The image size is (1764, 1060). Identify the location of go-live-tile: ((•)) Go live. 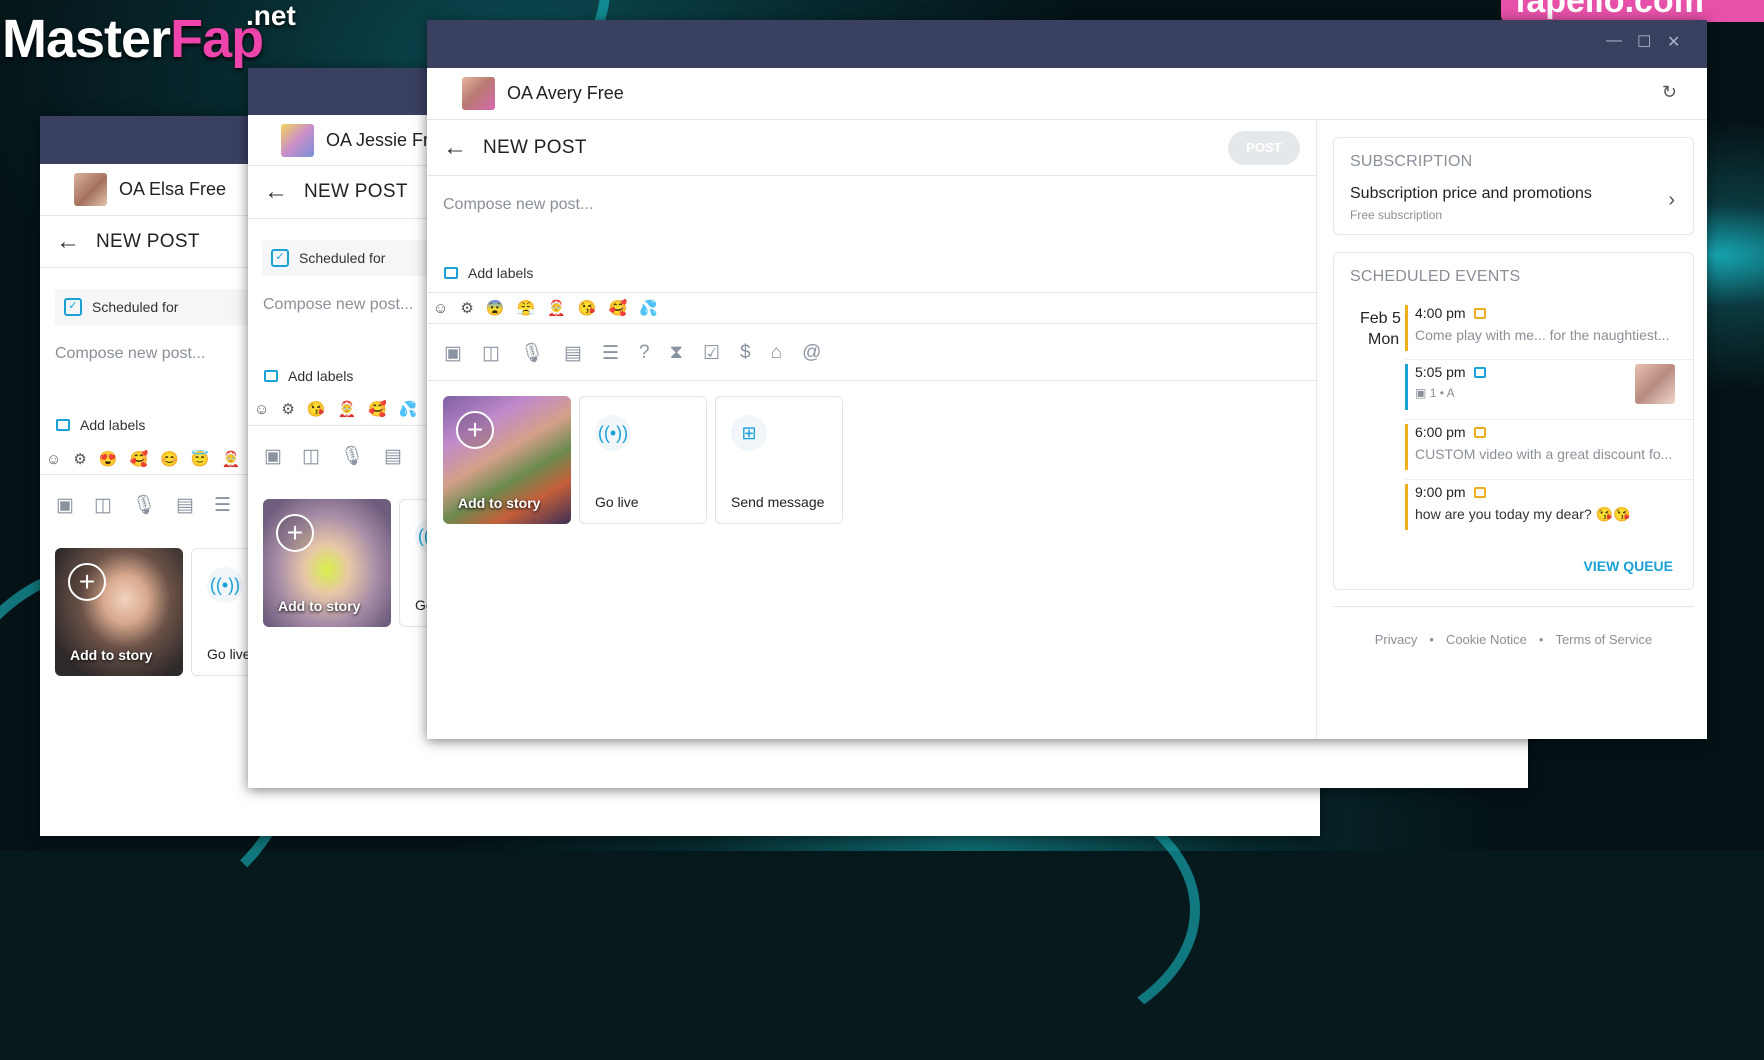
(643, 460).